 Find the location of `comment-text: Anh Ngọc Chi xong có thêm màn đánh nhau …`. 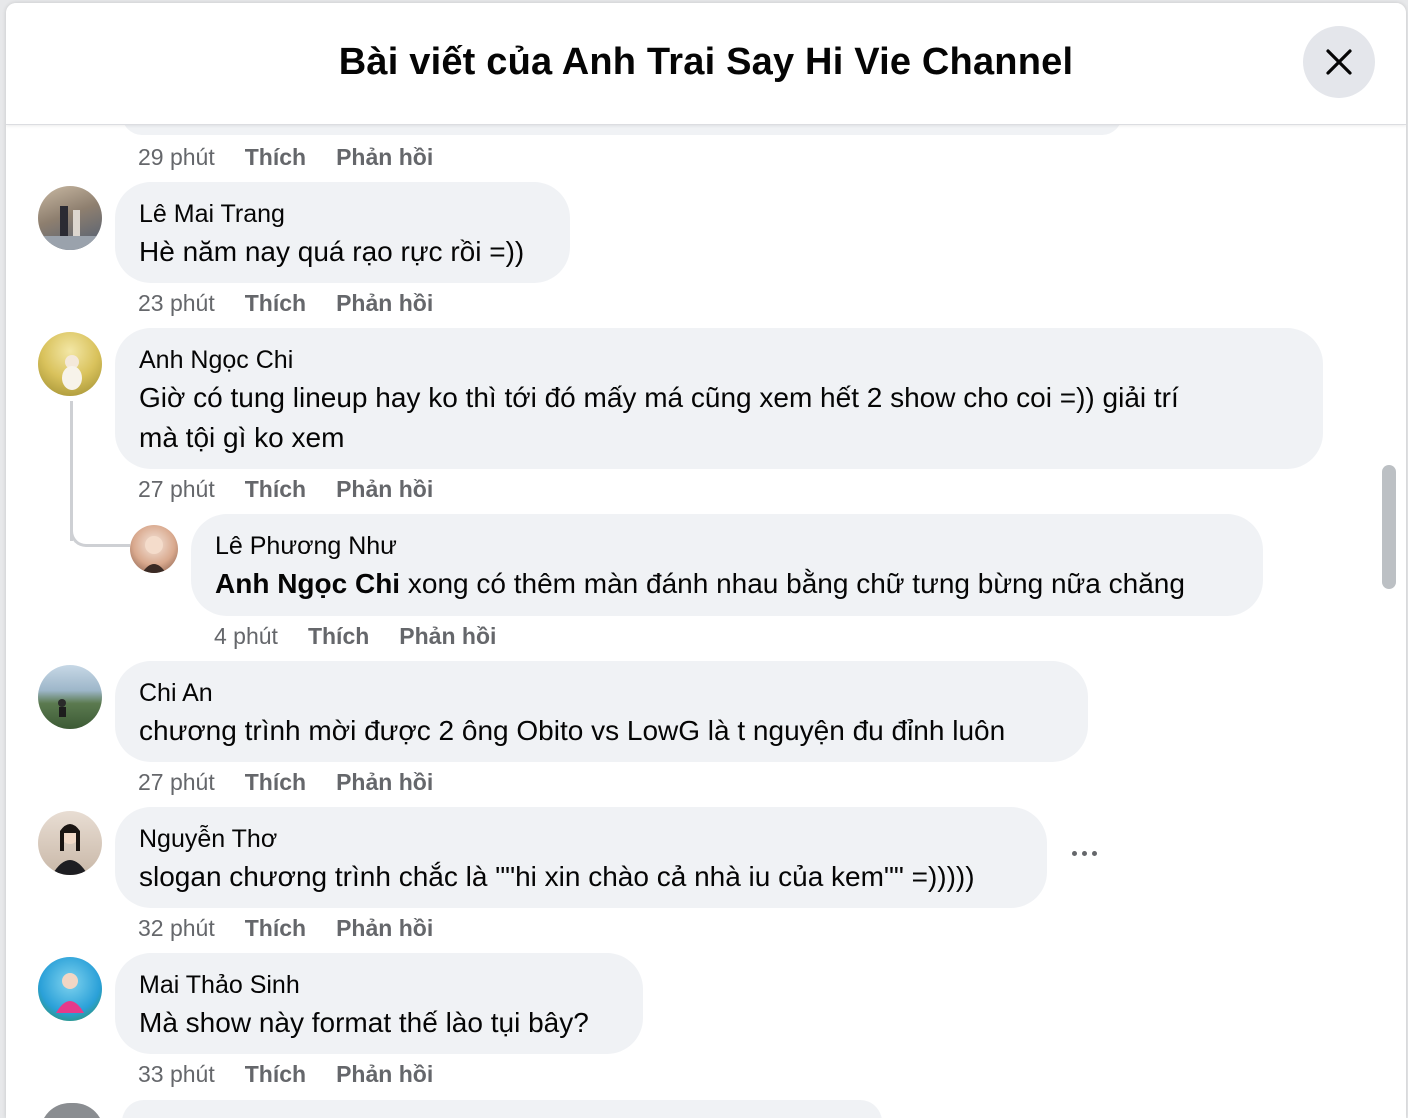

comment-text: Anh Ngọc Chi xong có thêm màn đánh nhau … is located at coordinates (700, 584).